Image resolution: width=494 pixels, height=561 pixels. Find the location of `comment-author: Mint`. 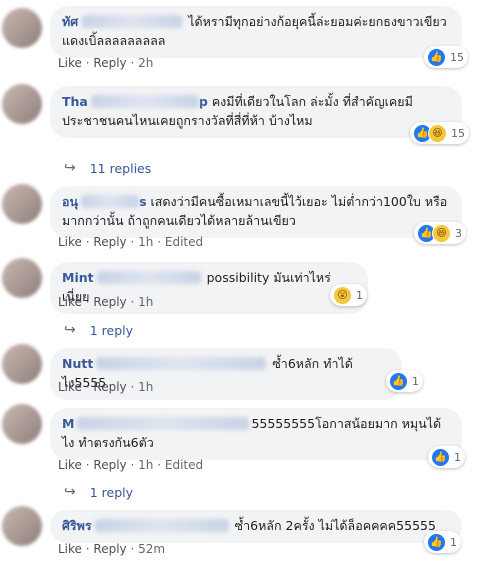

comment-author: Mint is located at coordinates (78, 277).